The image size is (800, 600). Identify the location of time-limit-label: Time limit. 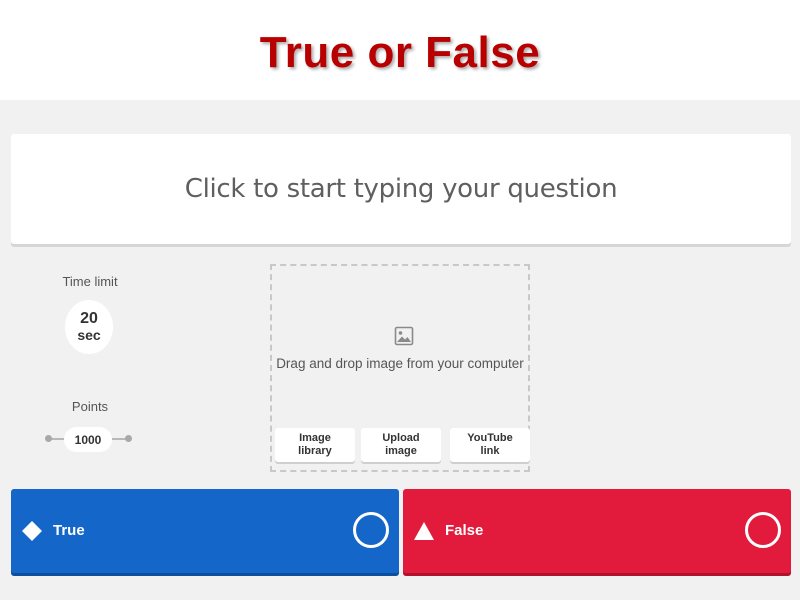
(90, 281).